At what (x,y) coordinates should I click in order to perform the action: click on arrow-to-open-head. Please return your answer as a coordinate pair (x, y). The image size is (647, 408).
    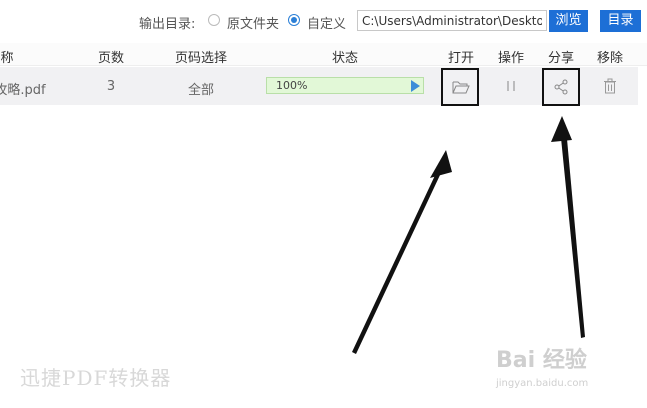
    Looking at the image, I should click on (441, 164).